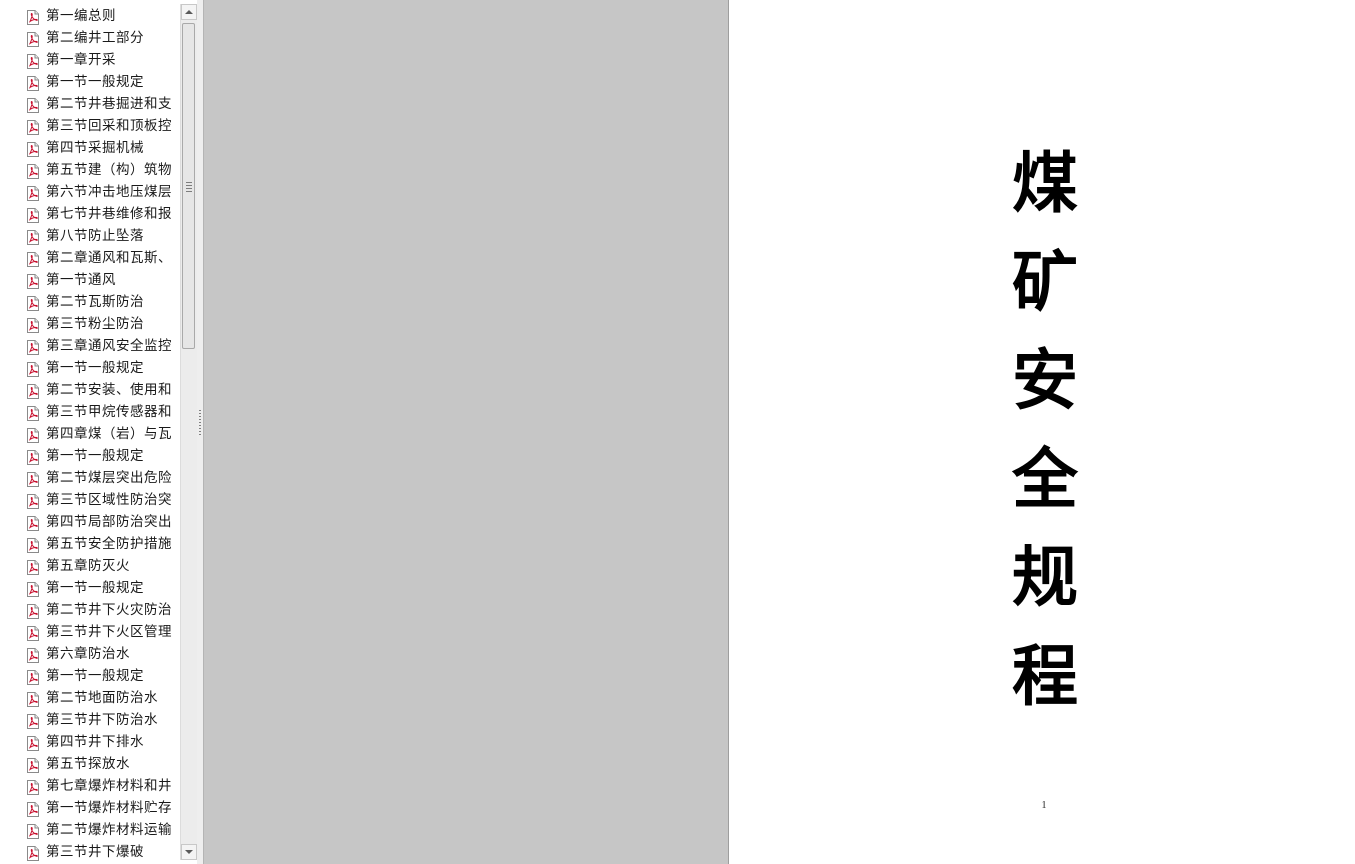 The height and width of the screenshot is (864, 1355). I want to click on title-character: 程, so click(1045, 676).